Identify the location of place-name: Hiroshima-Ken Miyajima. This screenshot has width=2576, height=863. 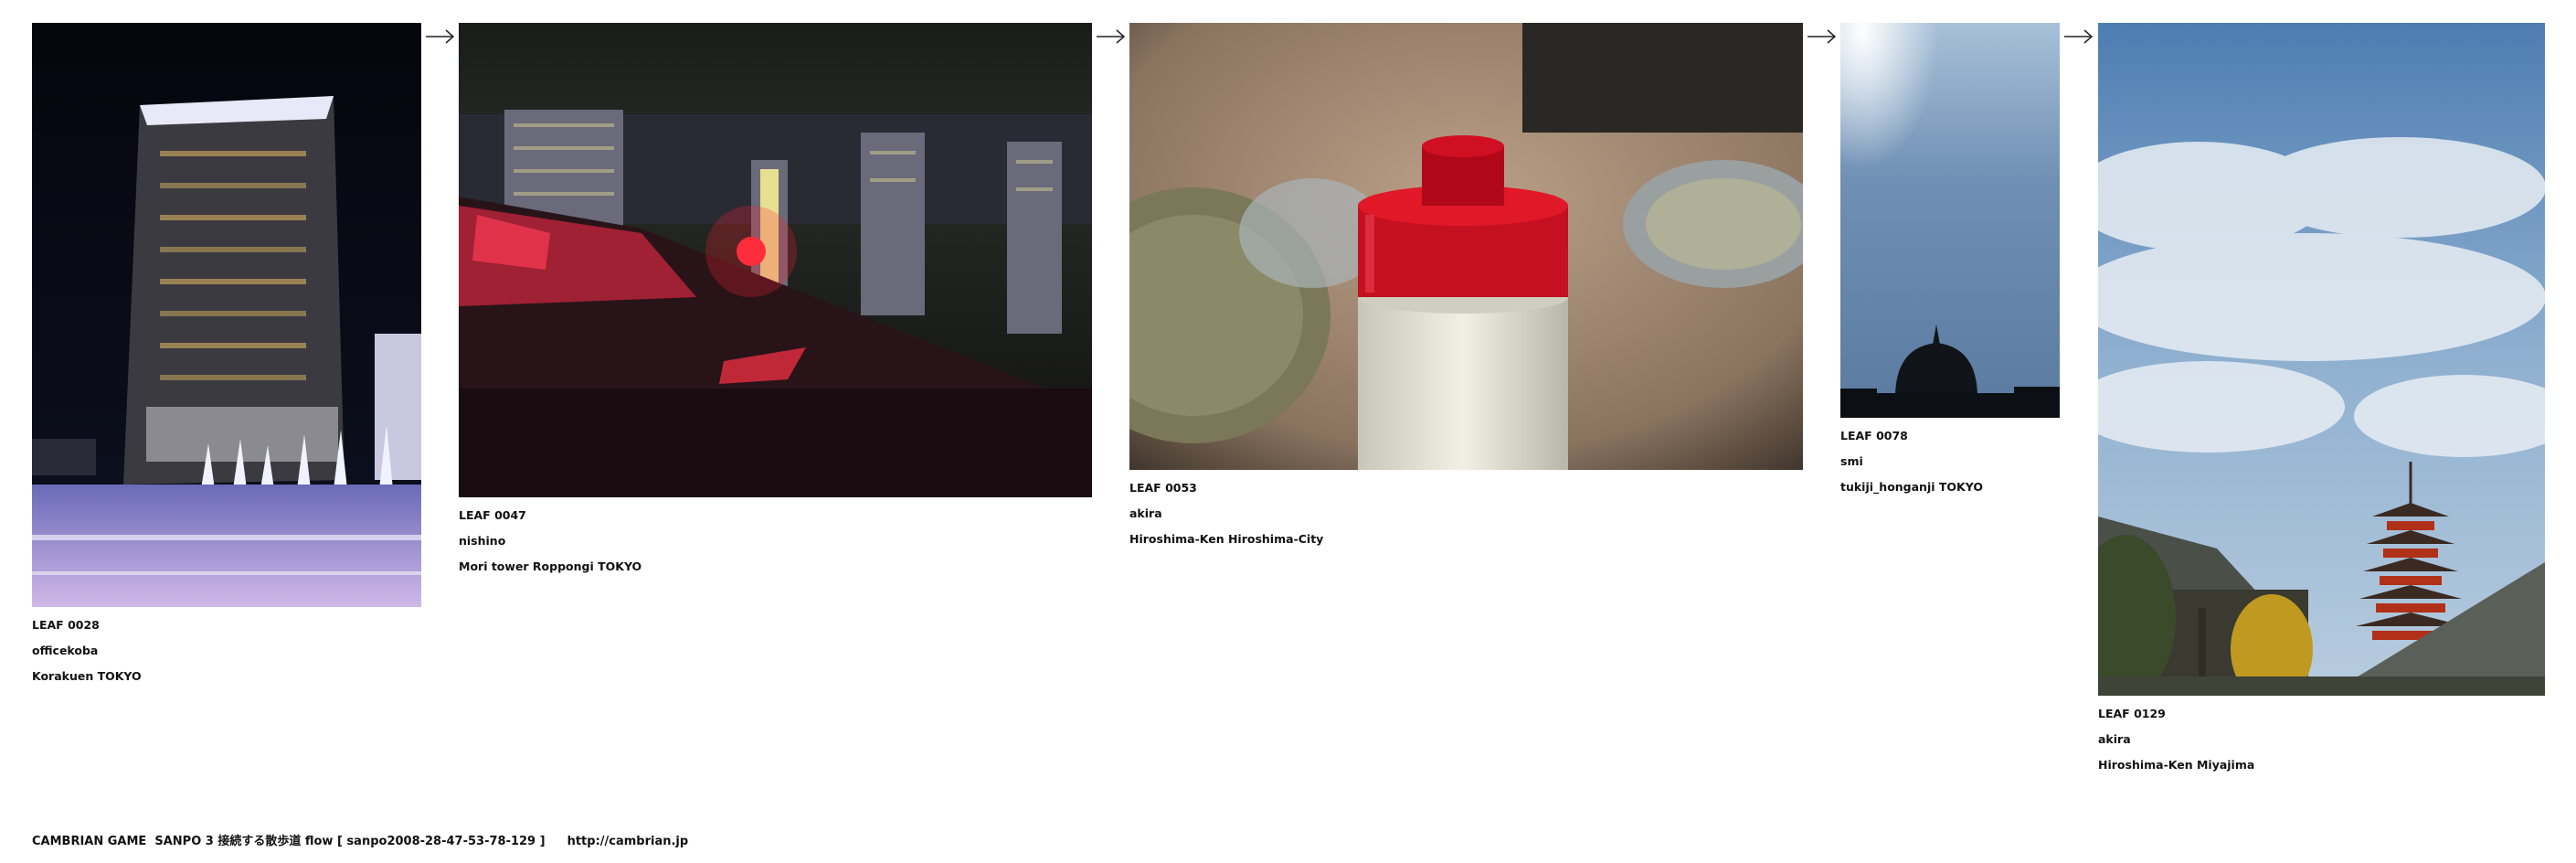
(2176, 765).